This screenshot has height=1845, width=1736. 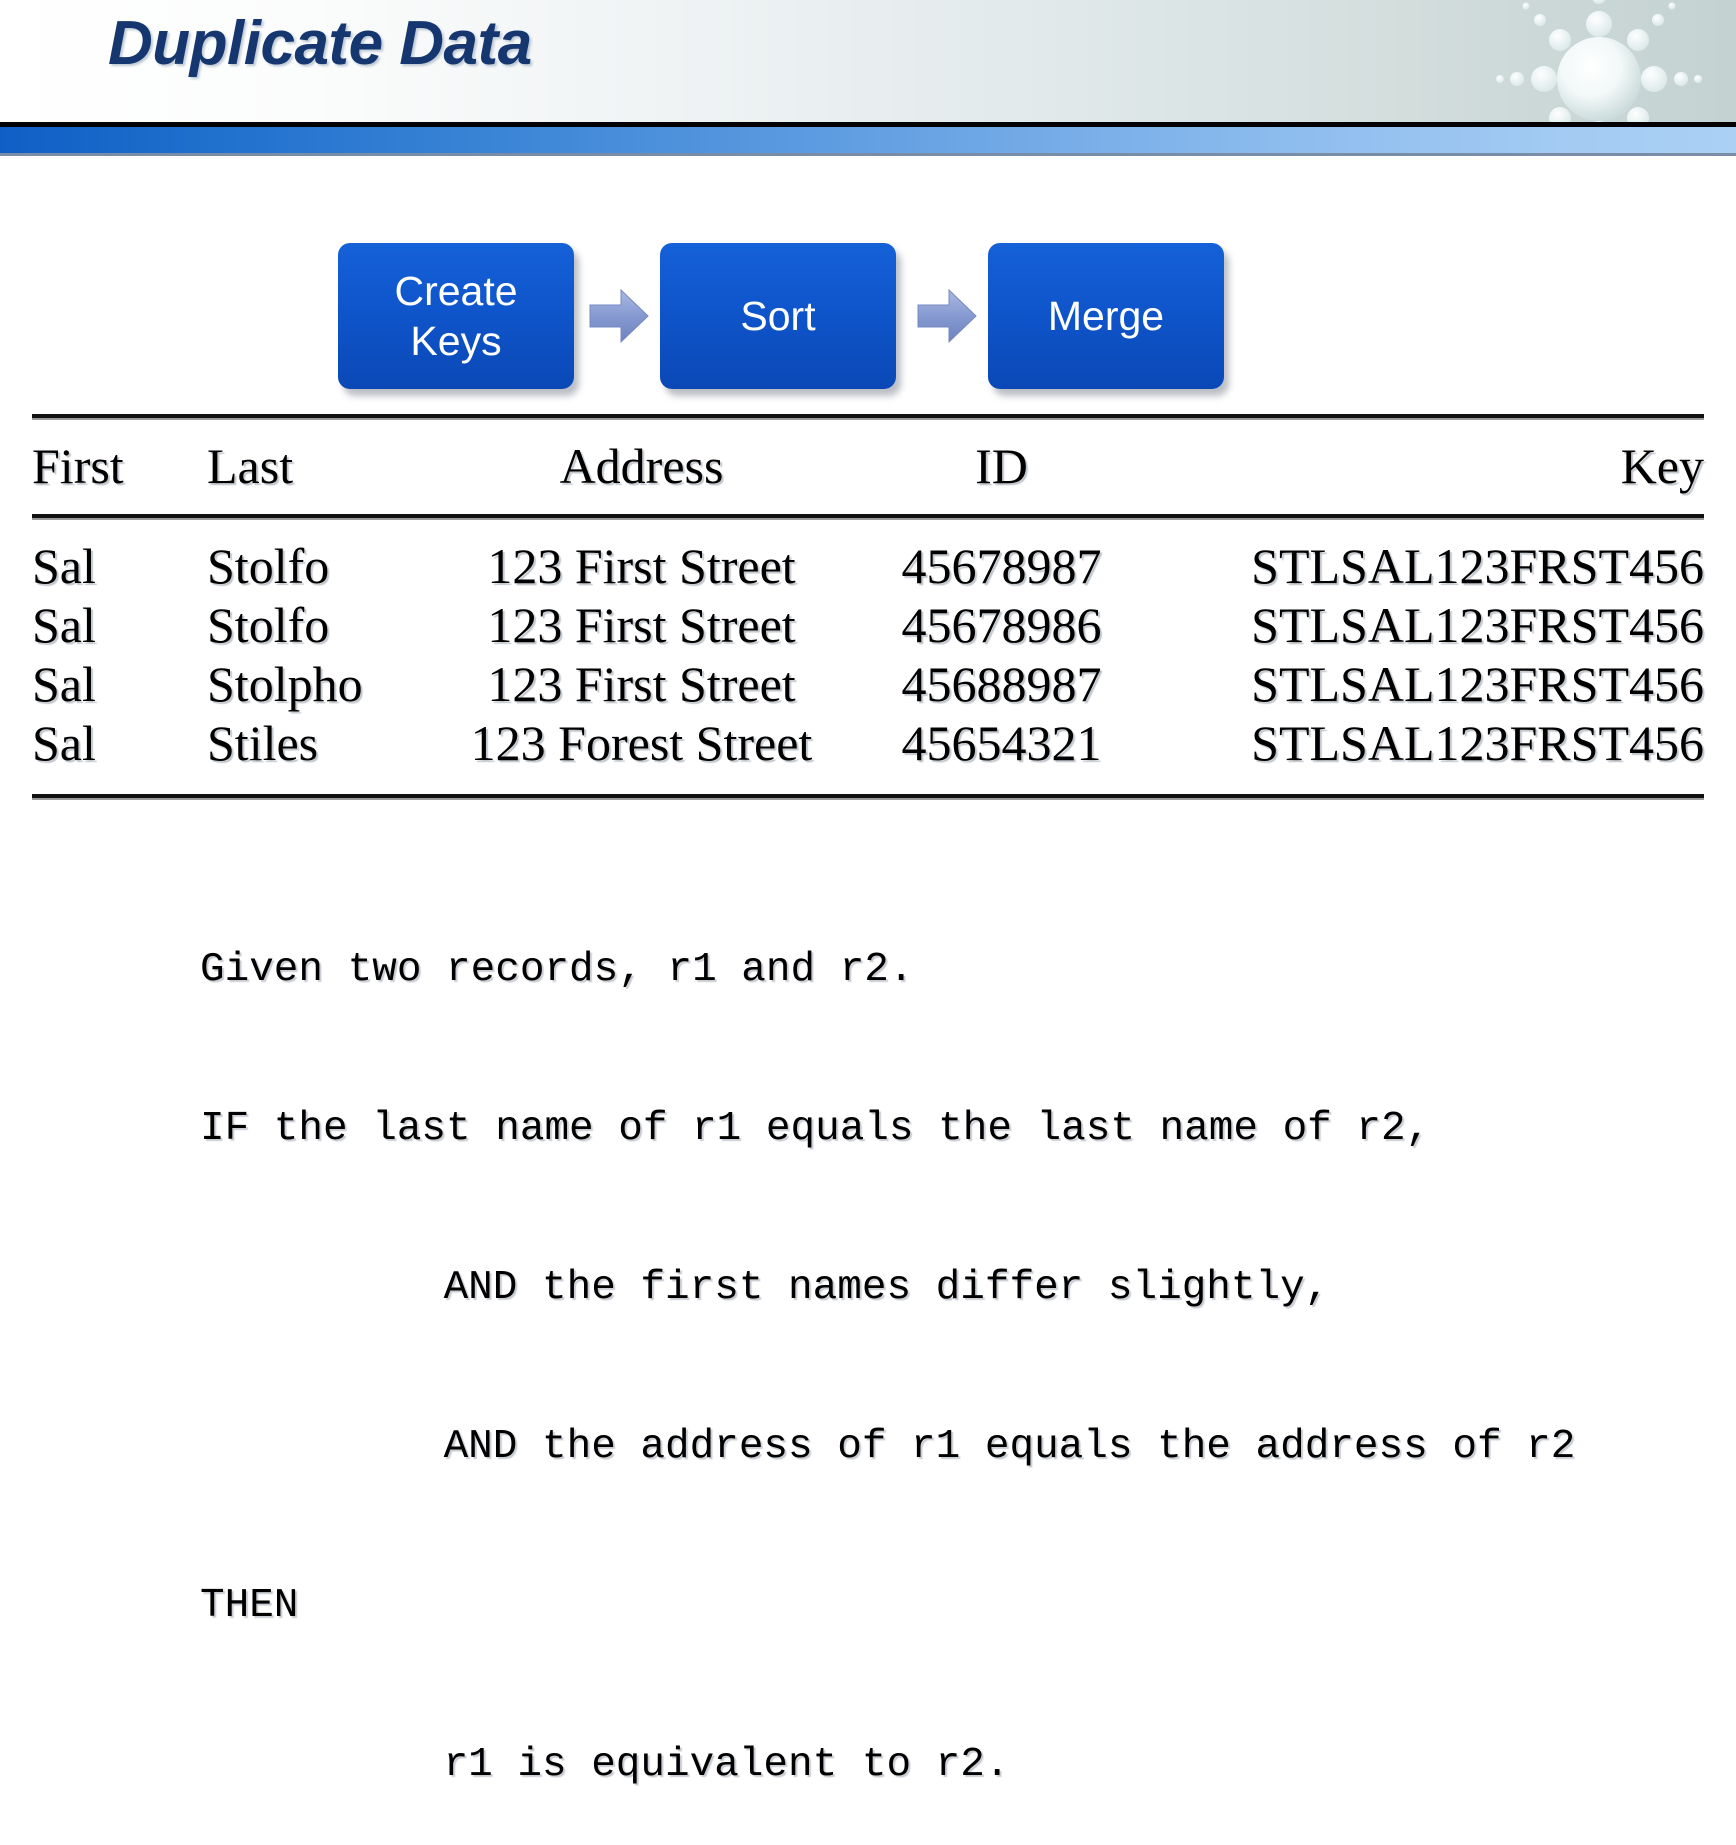 What do you see at coordinates (1001, 742) in the screenshot?
I see `cell-id: 45654321` at bounding box center [1001, 742].